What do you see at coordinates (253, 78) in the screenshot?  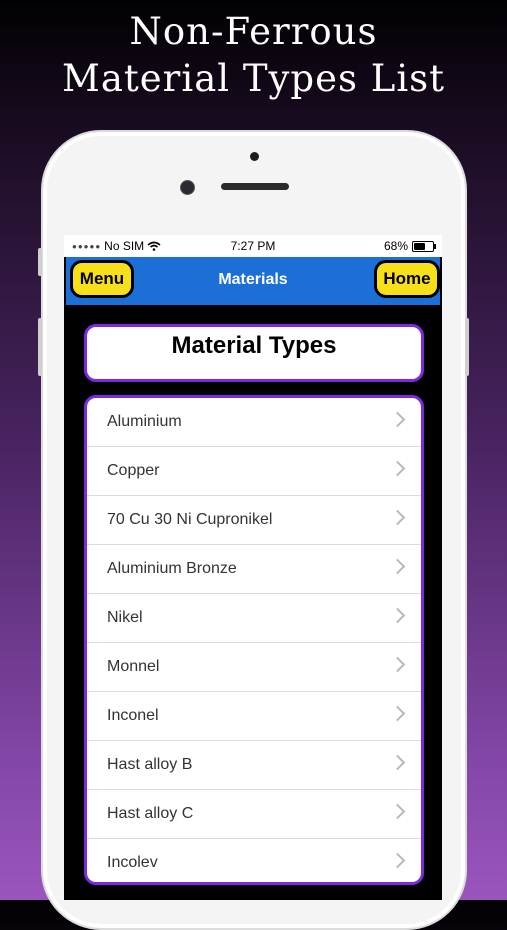 I see `promo-headline-line2: Material Types List` at bounding box center [253, 78].